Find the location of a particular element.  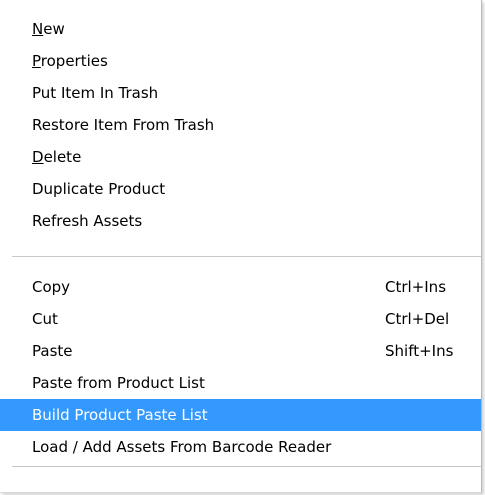

menu-item-paste: Paste Shift+Ins is located at coordinates (240, 351).